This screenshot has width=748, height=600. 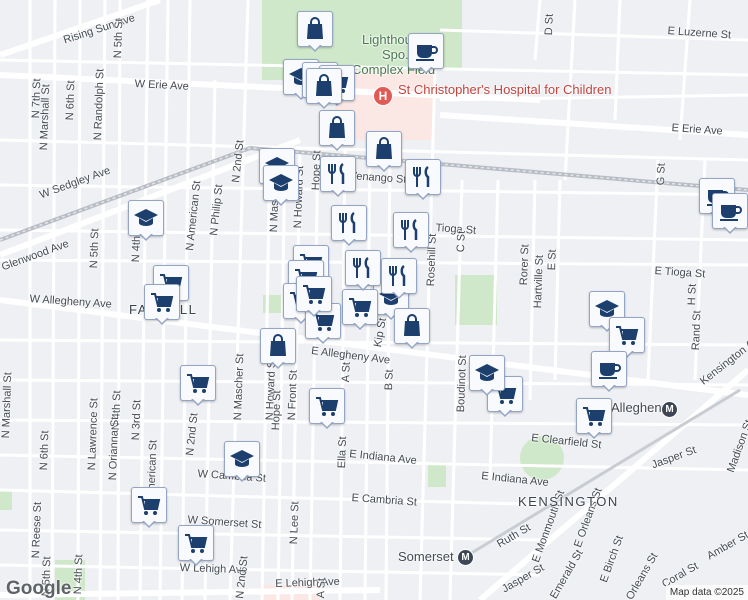 What do you see at coordinates (308, 582) in the screenshot?
I see `street-label: E Lehigh Ave` at bounding box center [308, 582].